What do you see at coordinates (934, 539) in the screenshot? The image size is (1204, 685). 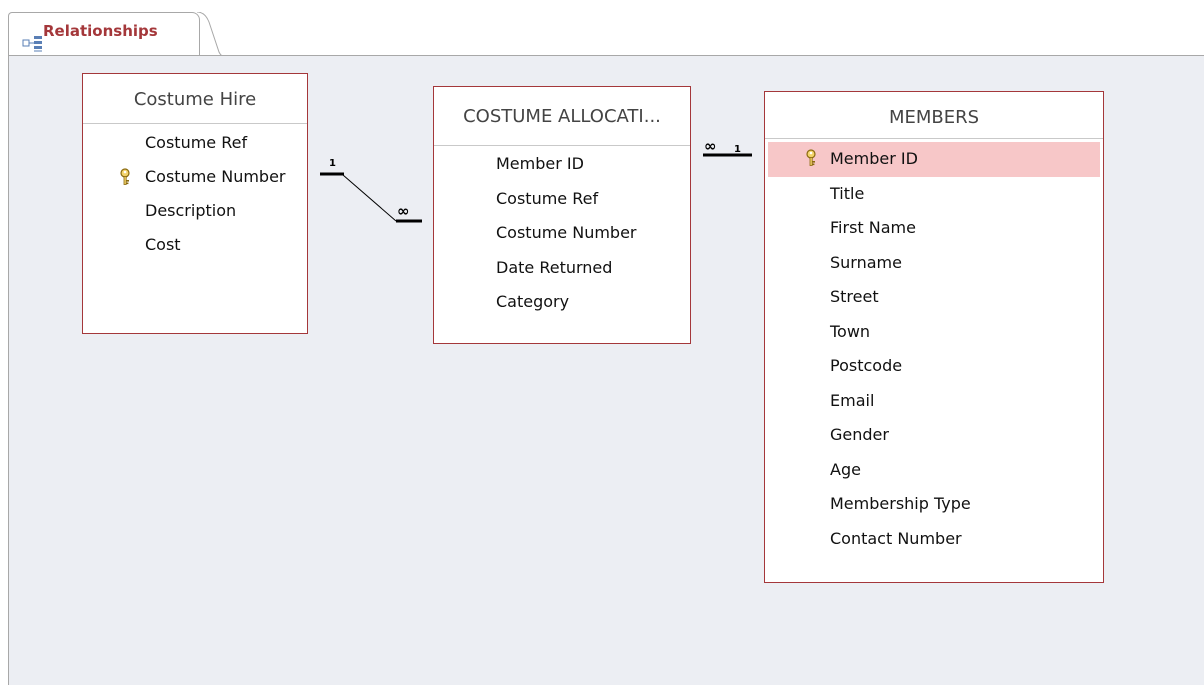 I see `field-contact-number: Contact Number` at bounding box center [934, 539].